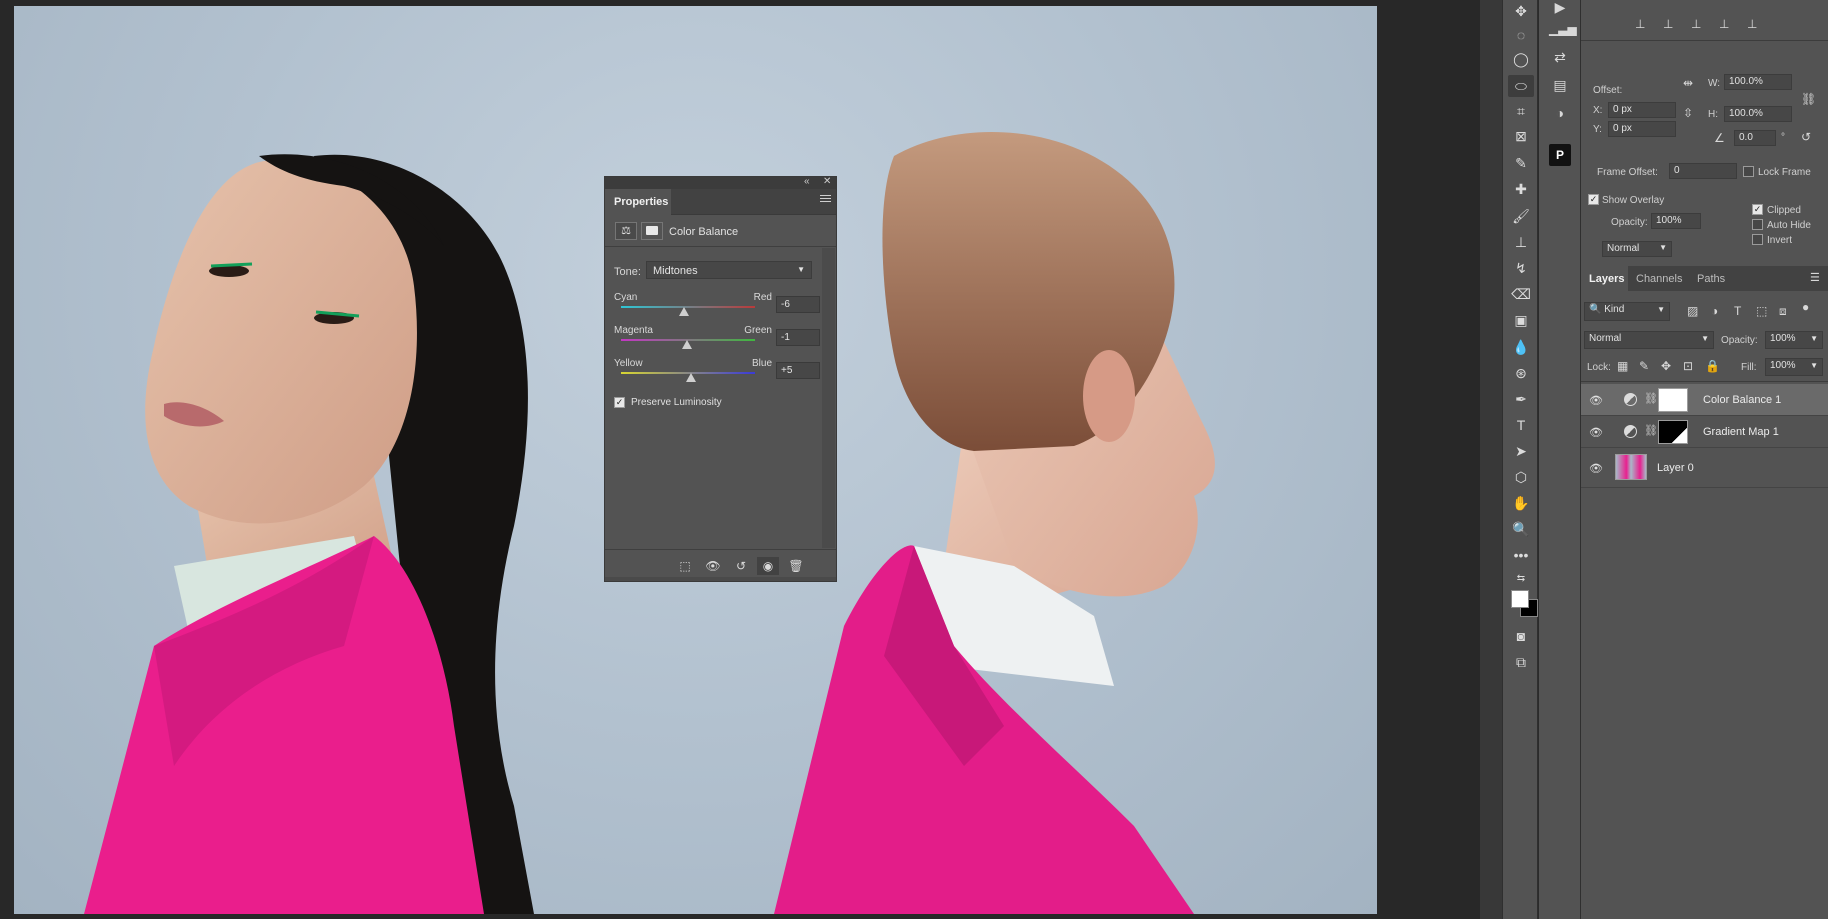 The width and height of the screenshot is (1828, 919). Describe the element at coordinates (798, 370) in the screenshot. I see `slider-value-field: +5` at that location.